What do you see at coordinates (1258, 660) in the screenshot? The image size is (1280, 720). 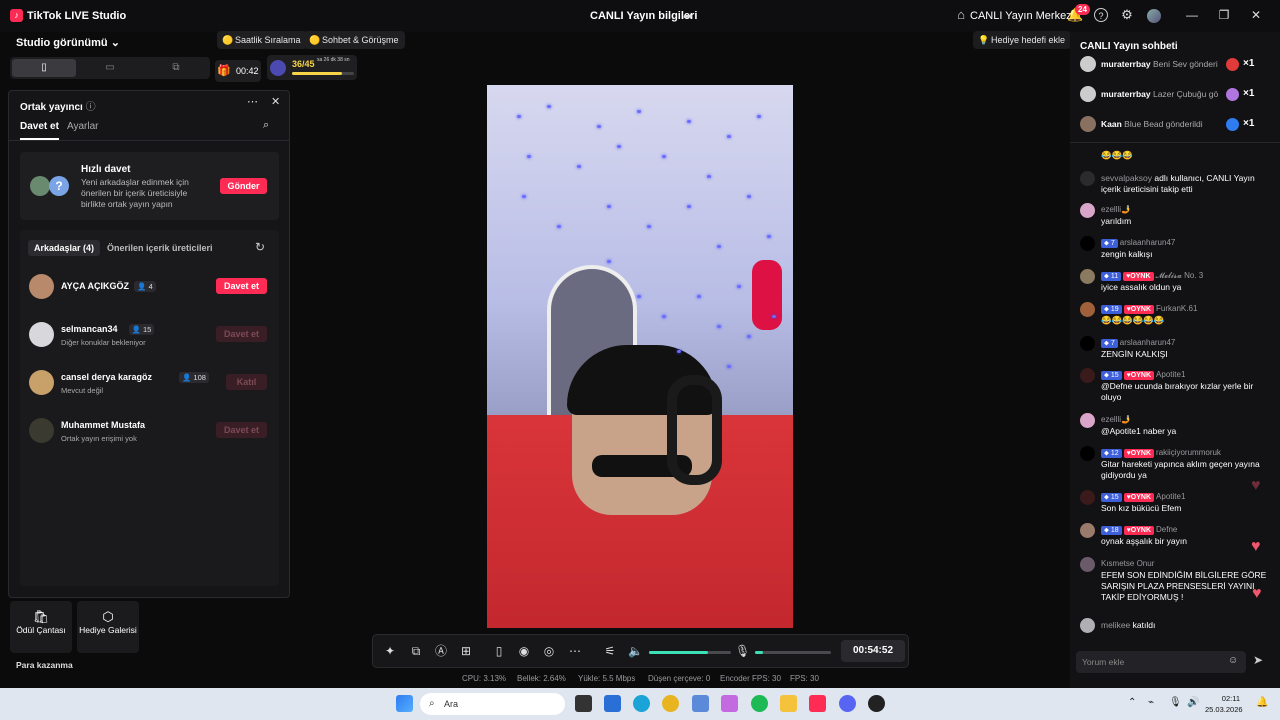 I see `send-icon: ➤` at bounding box center [1258, 660].